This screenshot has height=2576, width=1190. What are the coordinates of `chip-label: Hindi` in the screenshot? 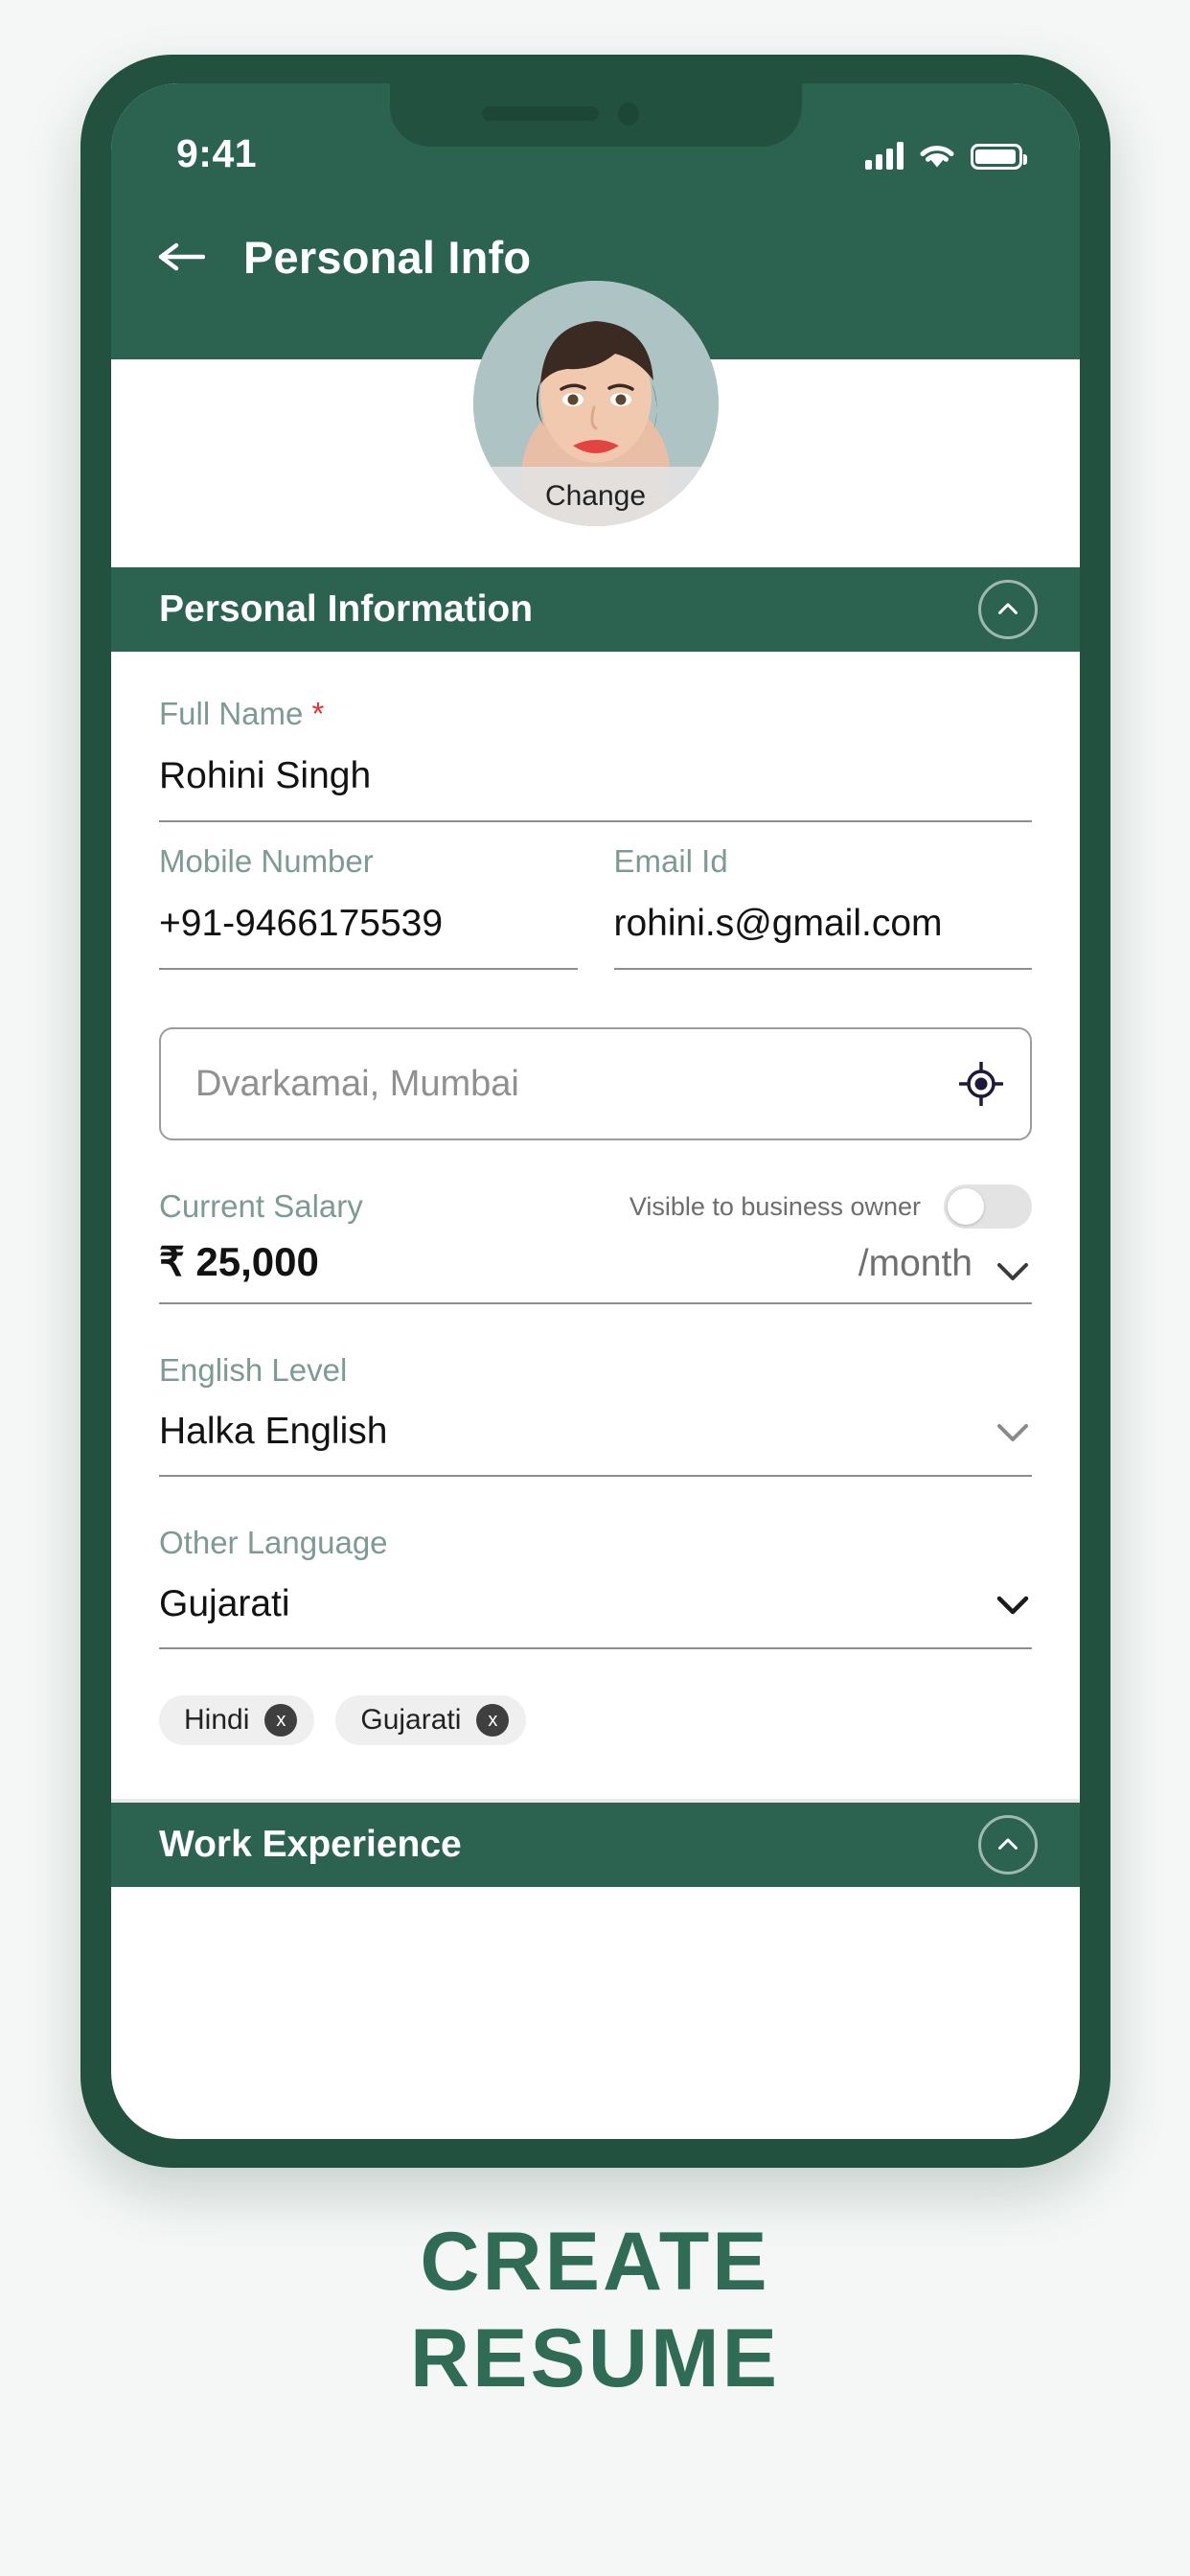 It's located at (217, 1720).